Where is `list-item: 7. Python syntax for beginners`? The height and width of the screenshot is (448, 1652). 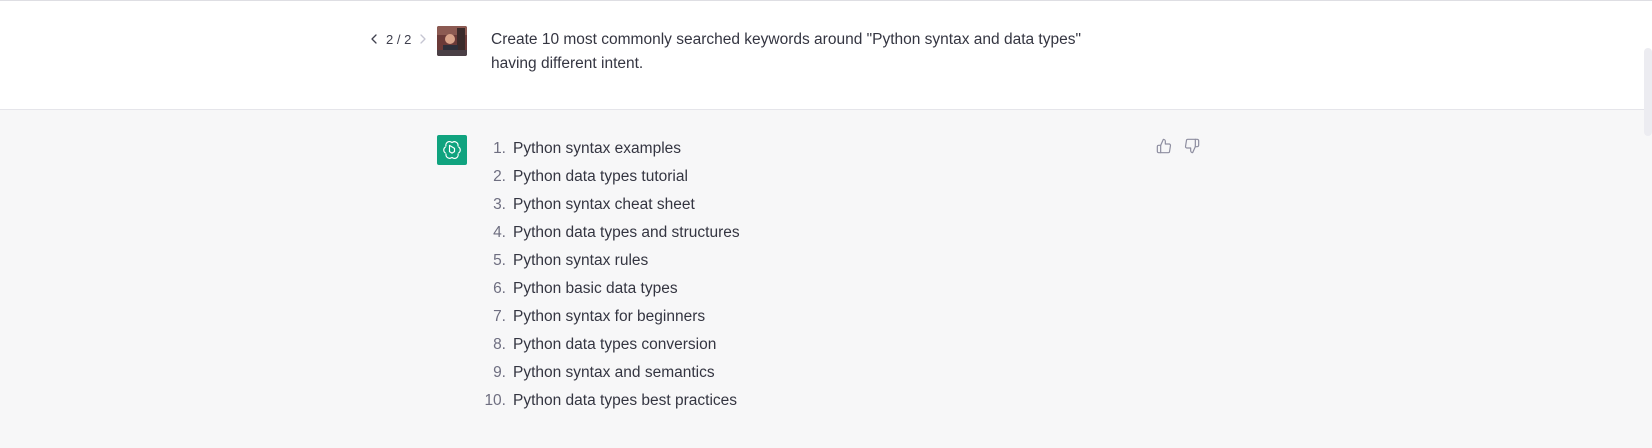
list-item: 7. Python syntax for beginners is located at coordinates (599, 316).